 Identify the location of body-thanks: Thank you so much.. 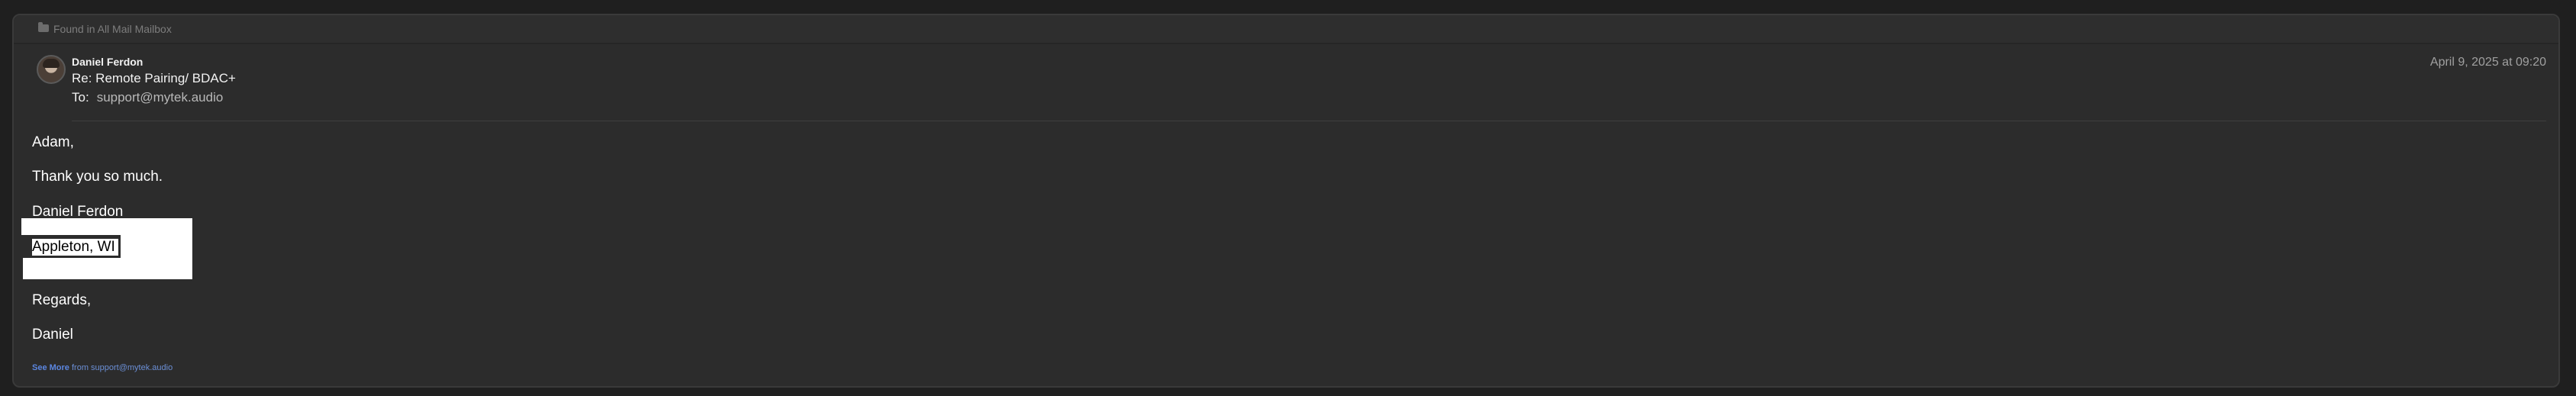
(98, 177).